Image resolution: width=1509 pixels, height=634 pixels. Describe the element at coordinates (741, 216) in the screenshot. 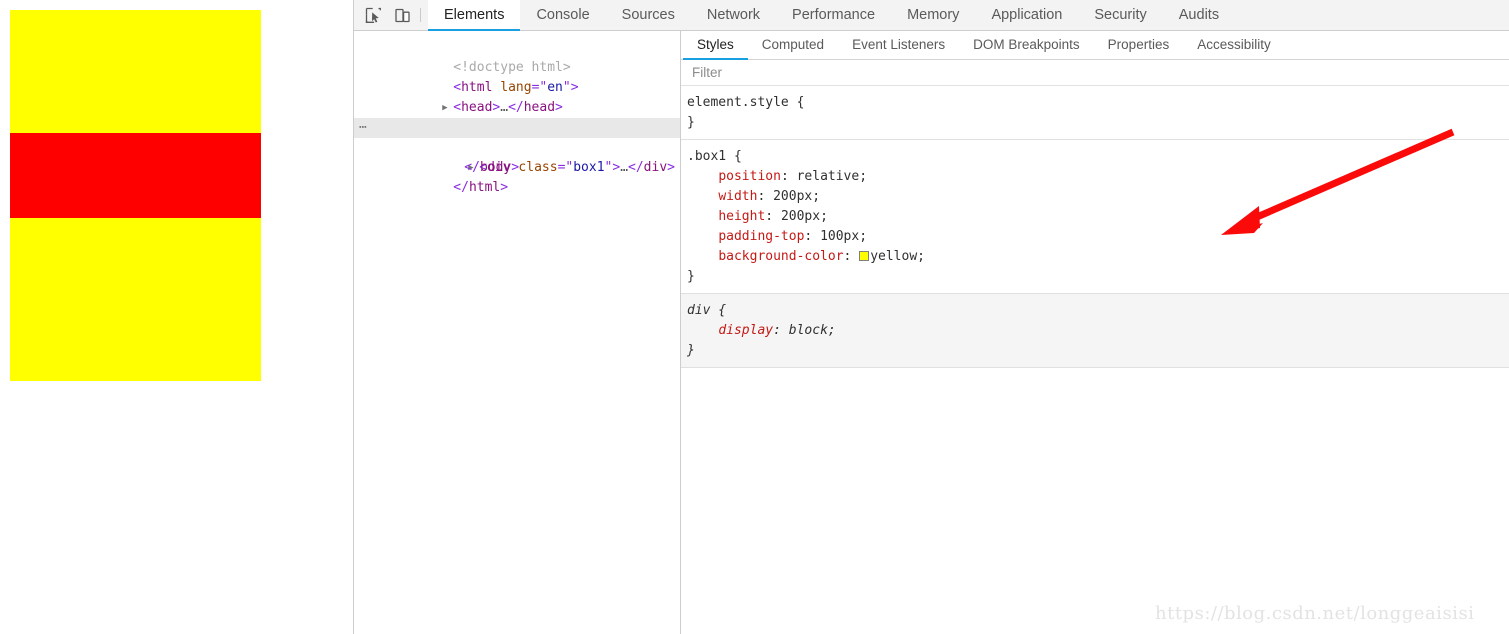

I see `property-name: height` at that location.